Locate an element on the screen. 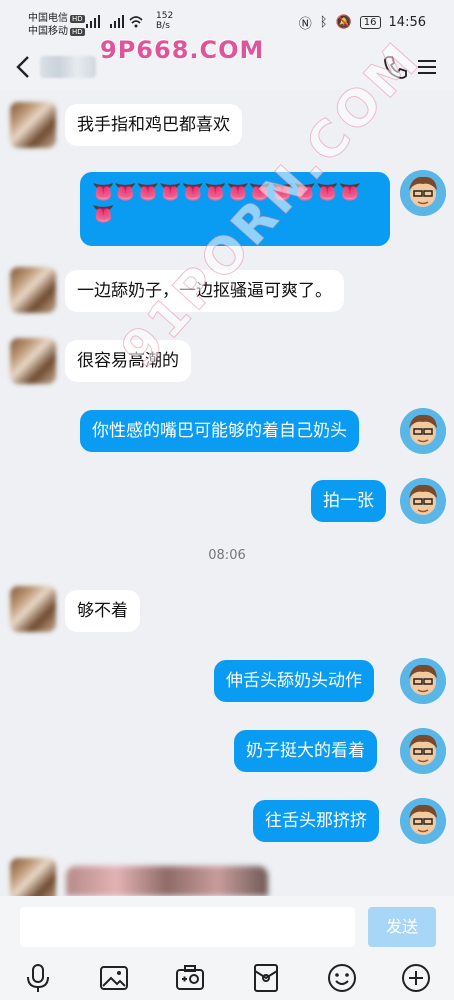 This screenshot has width=454, height=1000. send-button: 发送 is located at coordinates (402, 927).